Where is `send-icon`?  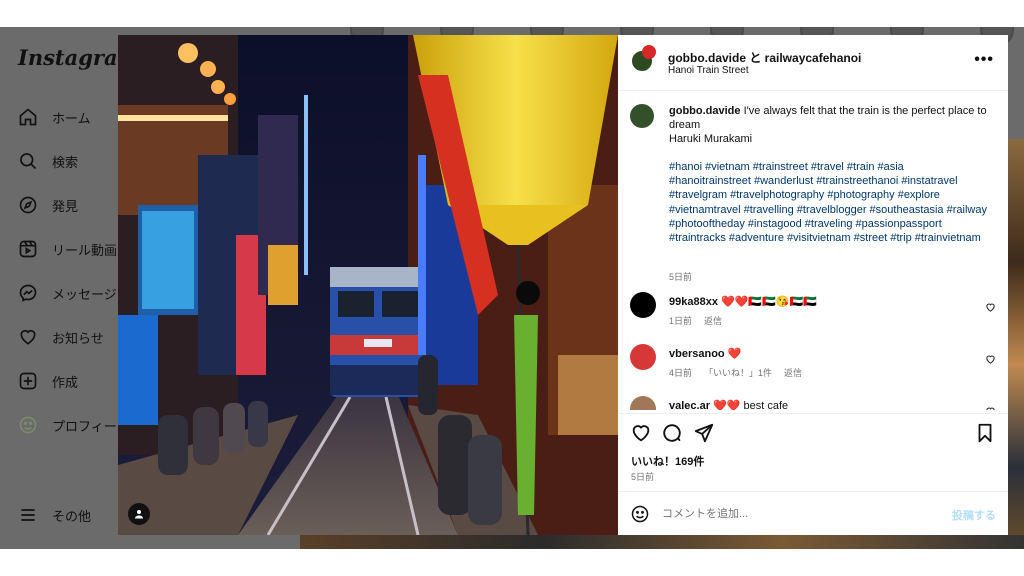
send-icon is located at coordinates (704, 433).